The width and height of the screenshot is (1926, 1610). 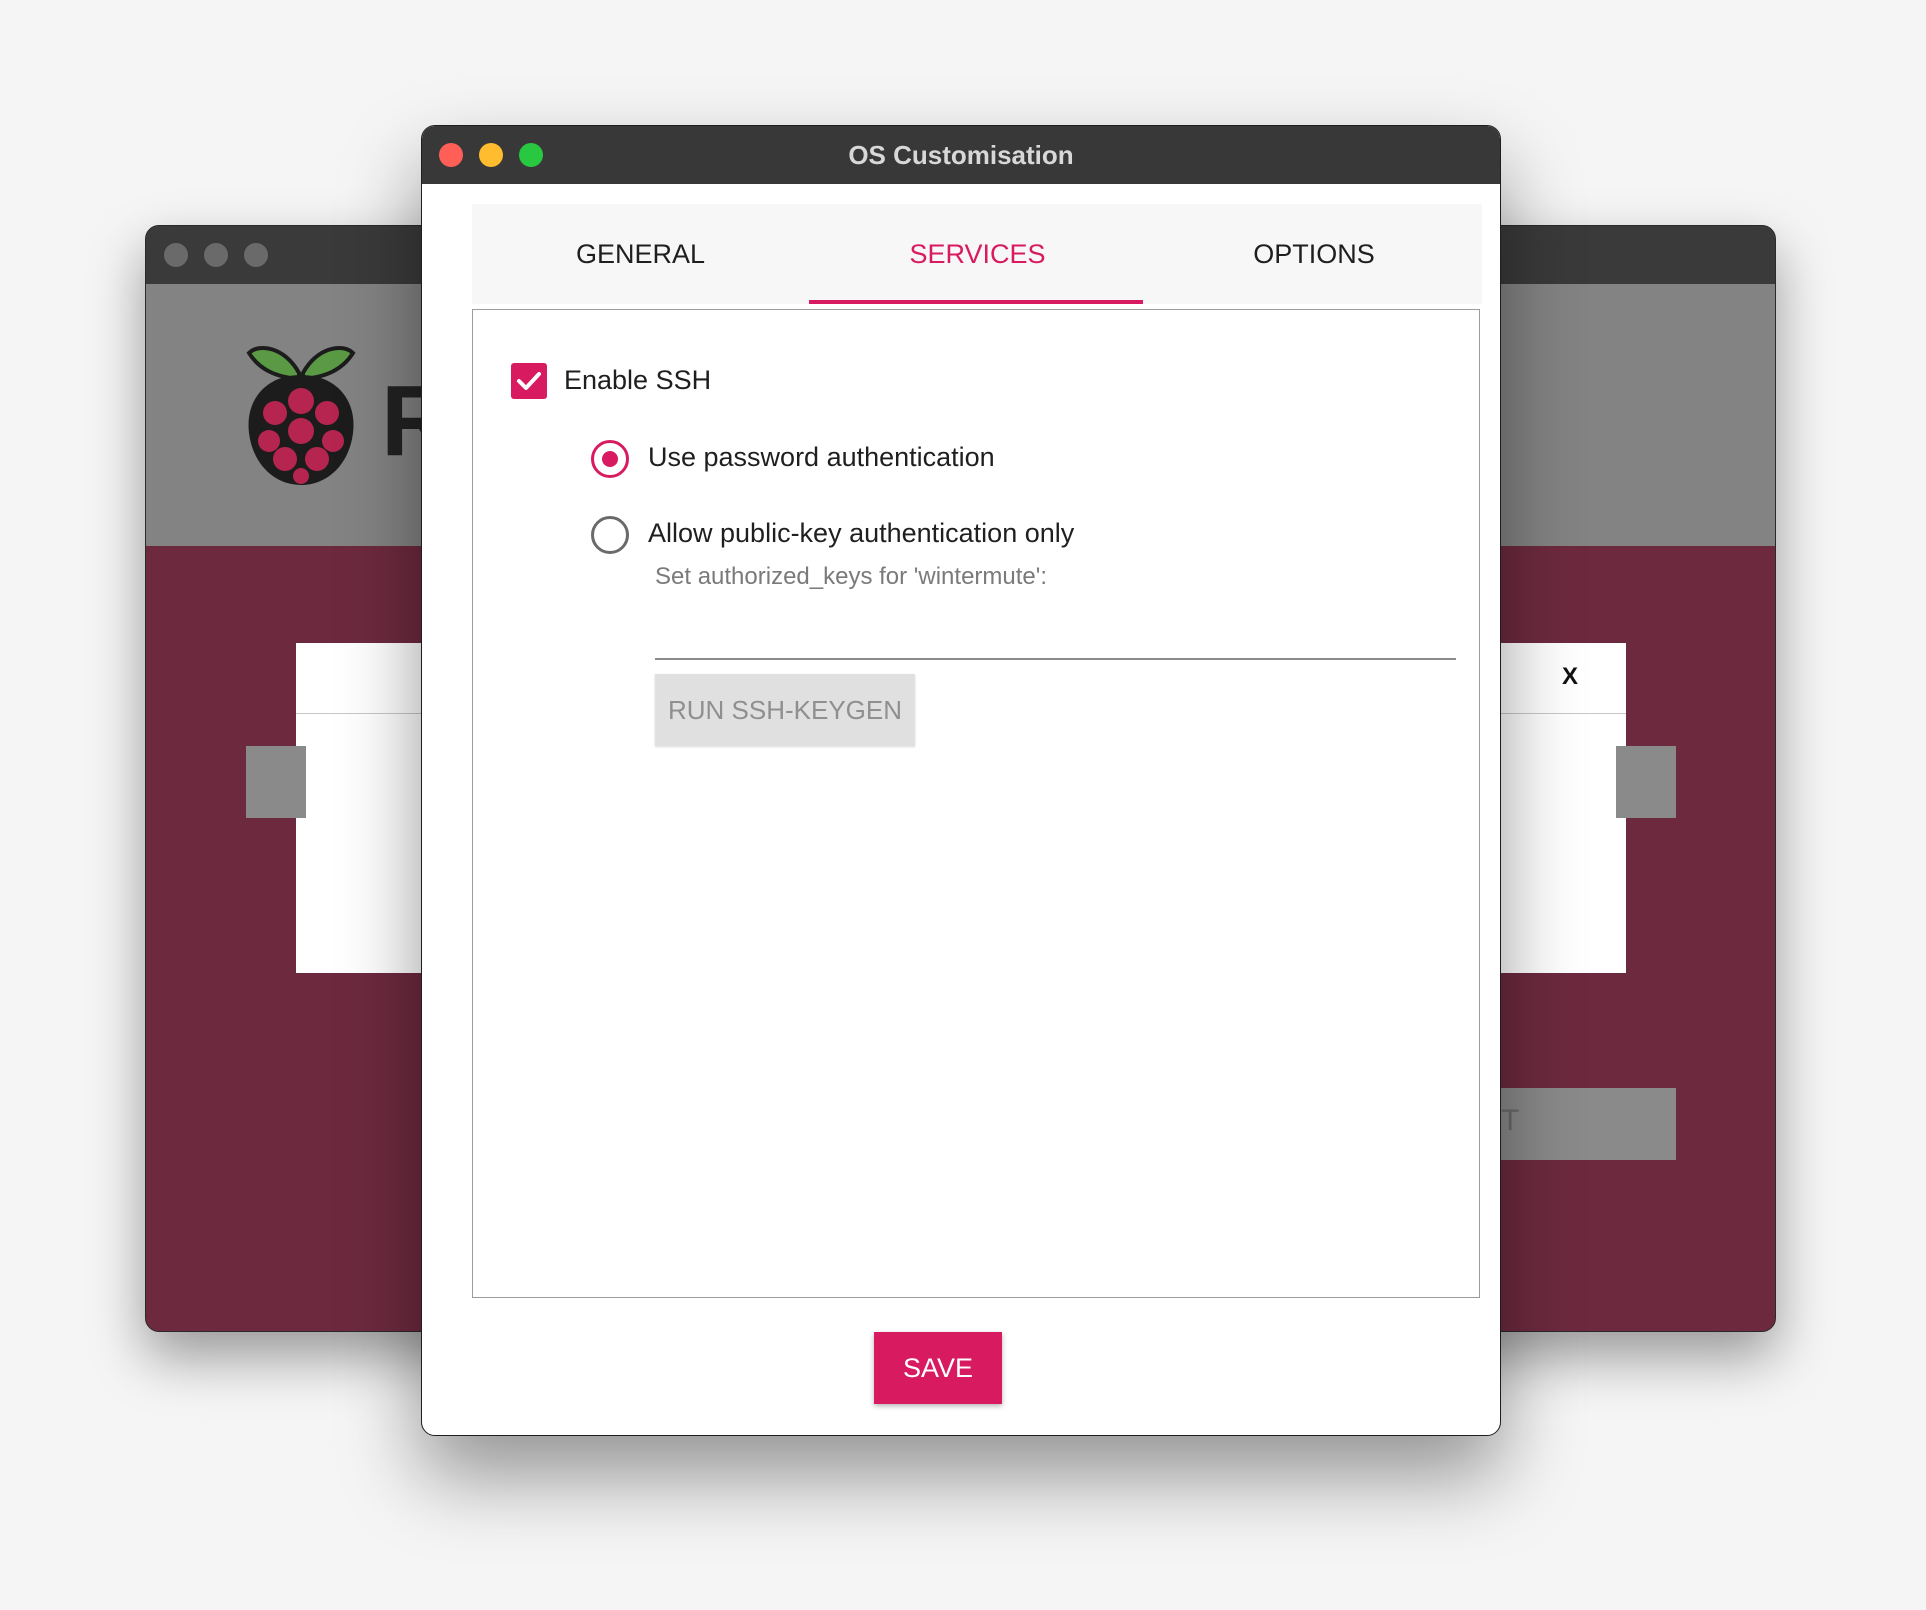 I want to click on password-auth-label: Use password authentication, so click(x=821, y=457).